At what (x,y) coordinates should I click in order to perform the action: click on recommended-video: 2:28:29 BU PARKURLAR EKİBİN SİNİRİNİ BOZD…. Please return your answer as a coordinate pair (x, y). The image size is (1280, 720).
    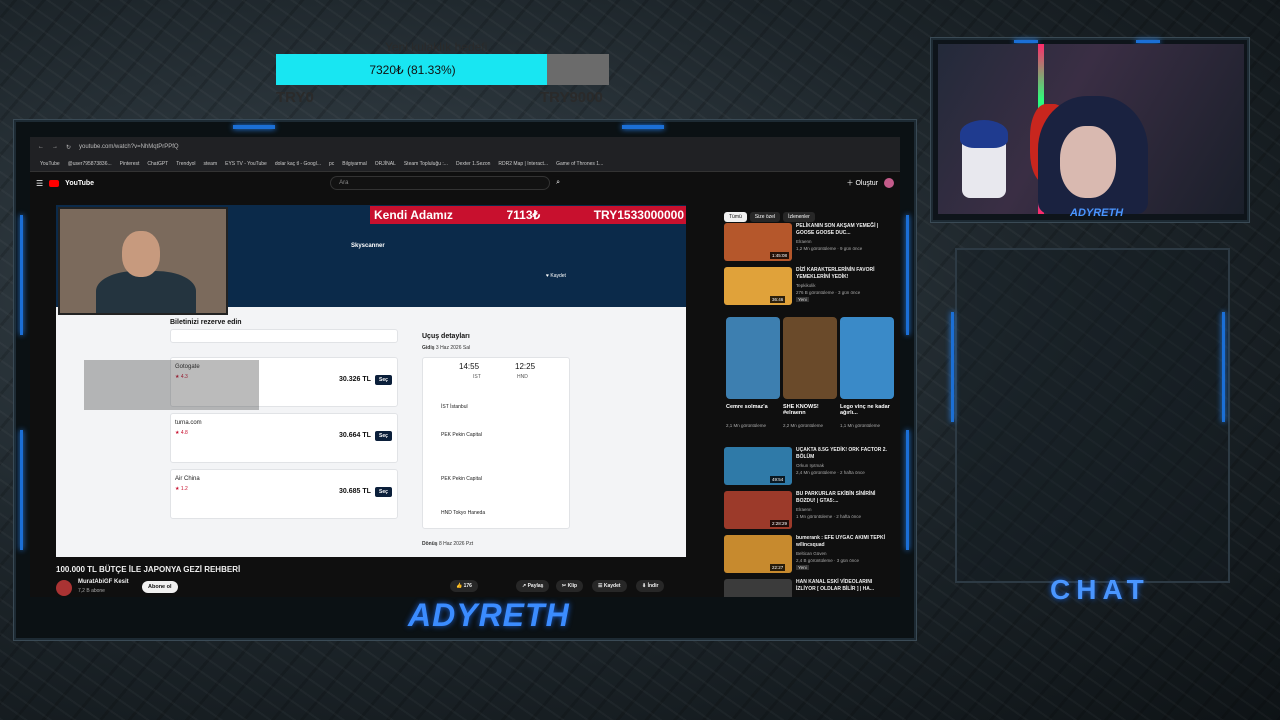
    Looking at the image, I should click on (809, 511).